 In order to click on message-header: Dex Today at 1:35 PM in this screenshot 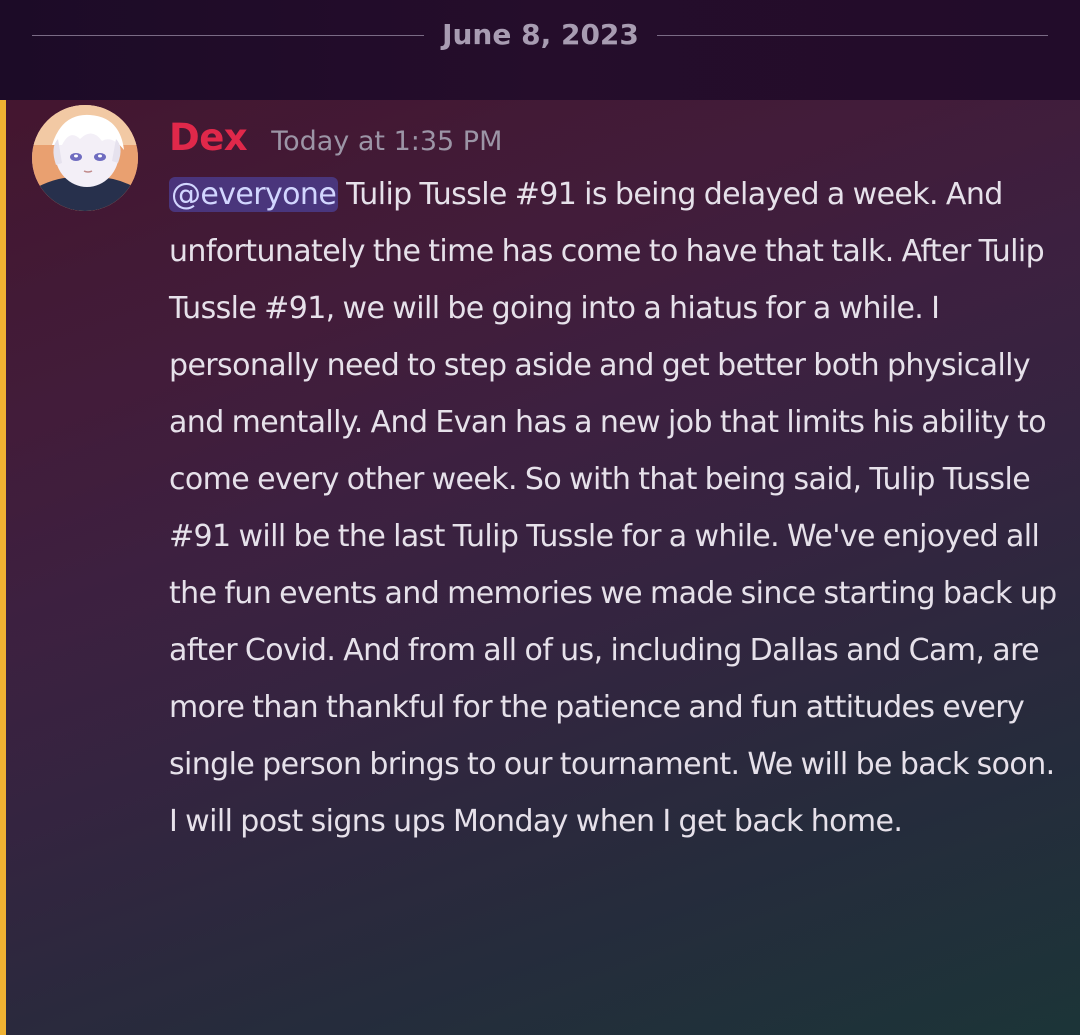, I will do `click(335, 140)`.